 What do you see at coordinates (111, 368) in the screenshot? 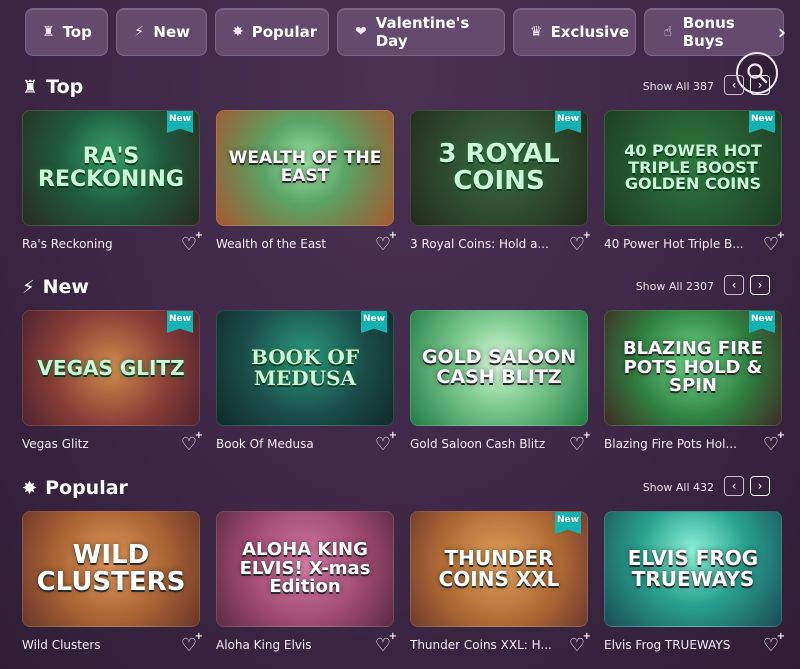
I see `game-thumbnail: VEGAS GLITZ New` at bounding box center [111, 368].